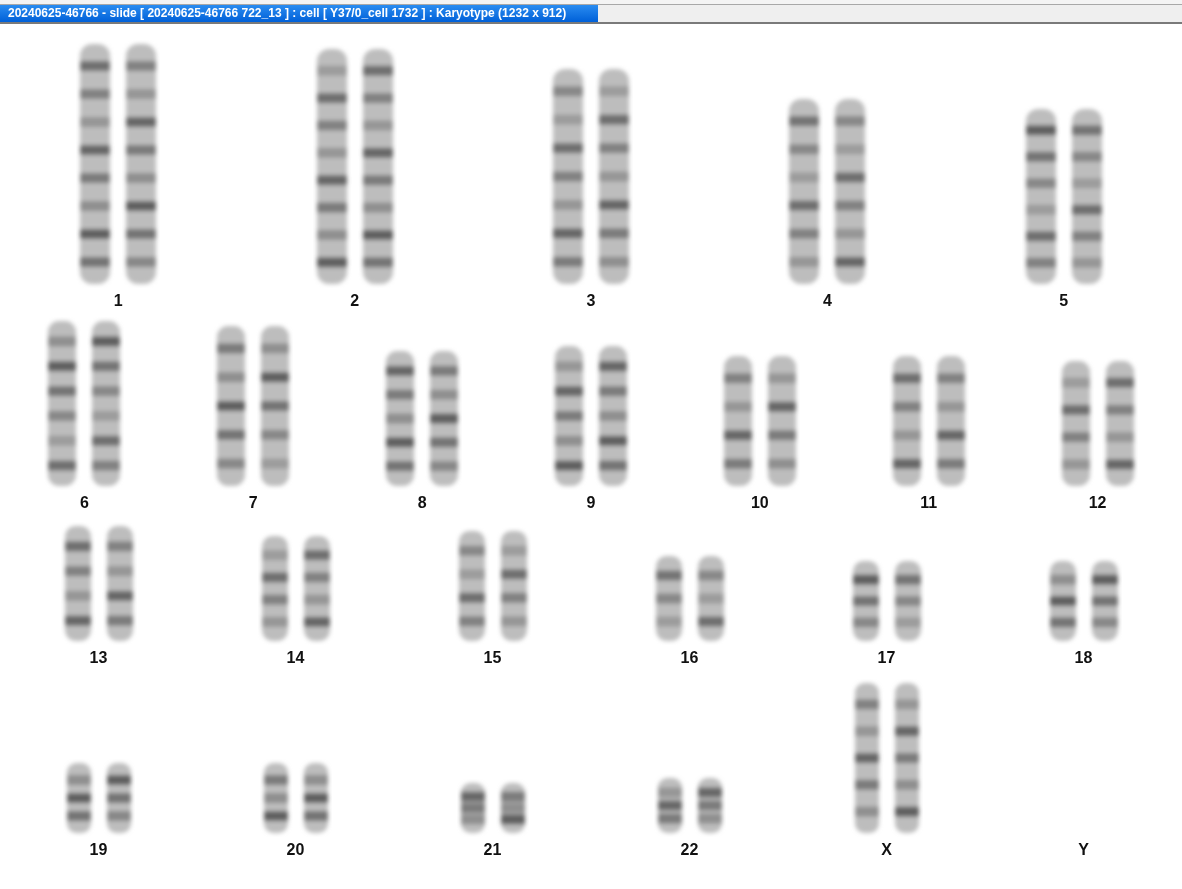 The width and height of the screenshot is (1182, 889). I want to click on chromosome-label: 4, so click(827, 301).